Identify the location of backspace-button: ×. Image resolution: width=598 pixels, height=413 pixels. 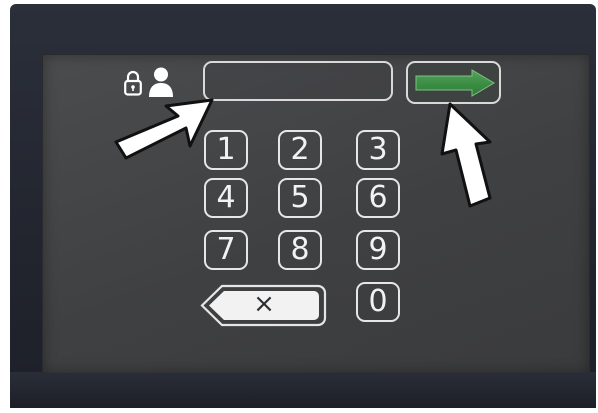
(263, 305).